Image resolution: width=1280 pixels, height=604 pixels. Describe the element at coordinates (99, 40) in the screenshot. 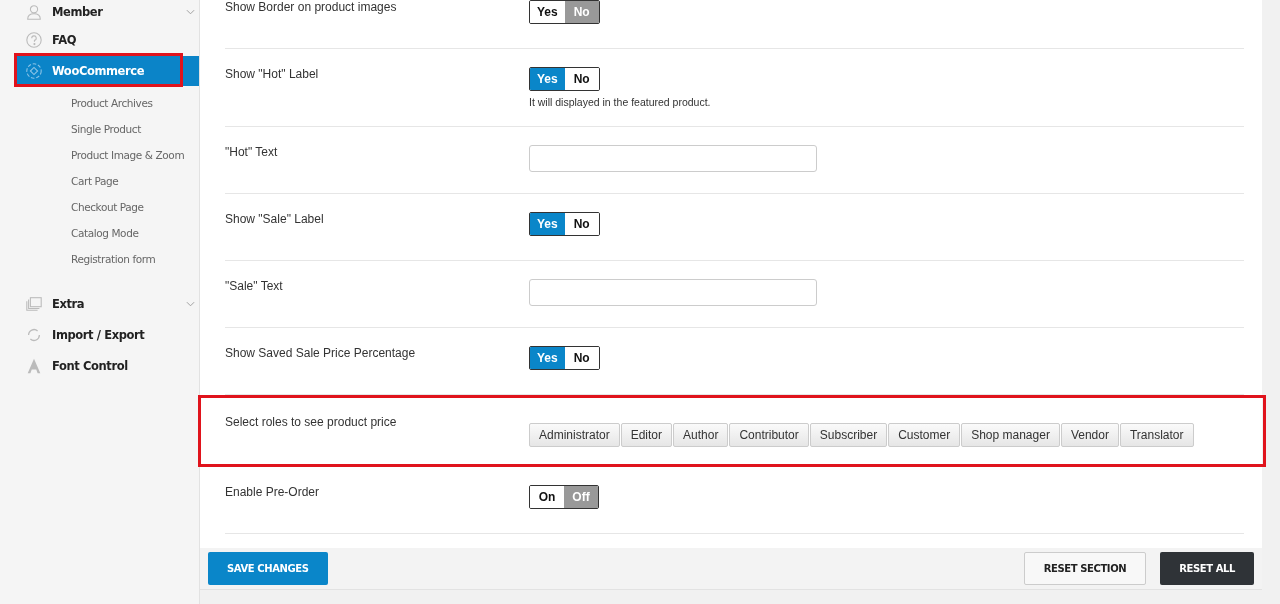

I see `sidebar-item: FAQ` at that location.